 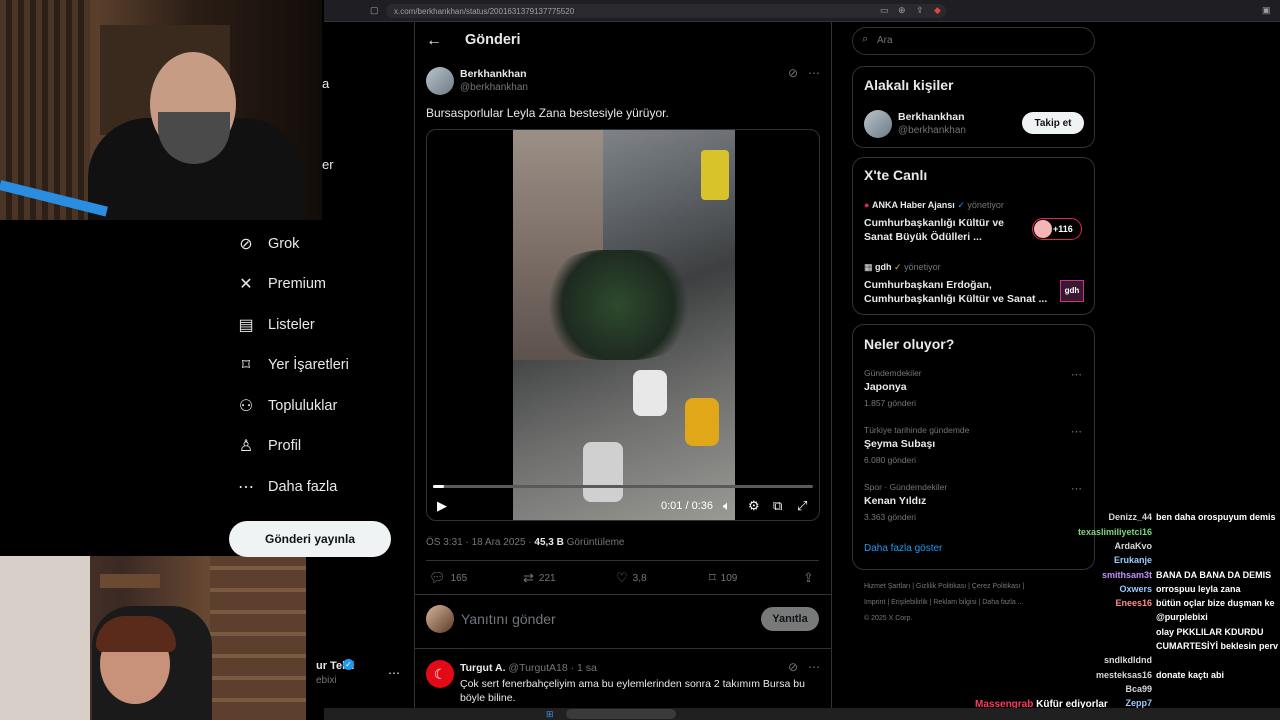 I want to click on nav-item-label: Listeler, so click(x=291, y=325).